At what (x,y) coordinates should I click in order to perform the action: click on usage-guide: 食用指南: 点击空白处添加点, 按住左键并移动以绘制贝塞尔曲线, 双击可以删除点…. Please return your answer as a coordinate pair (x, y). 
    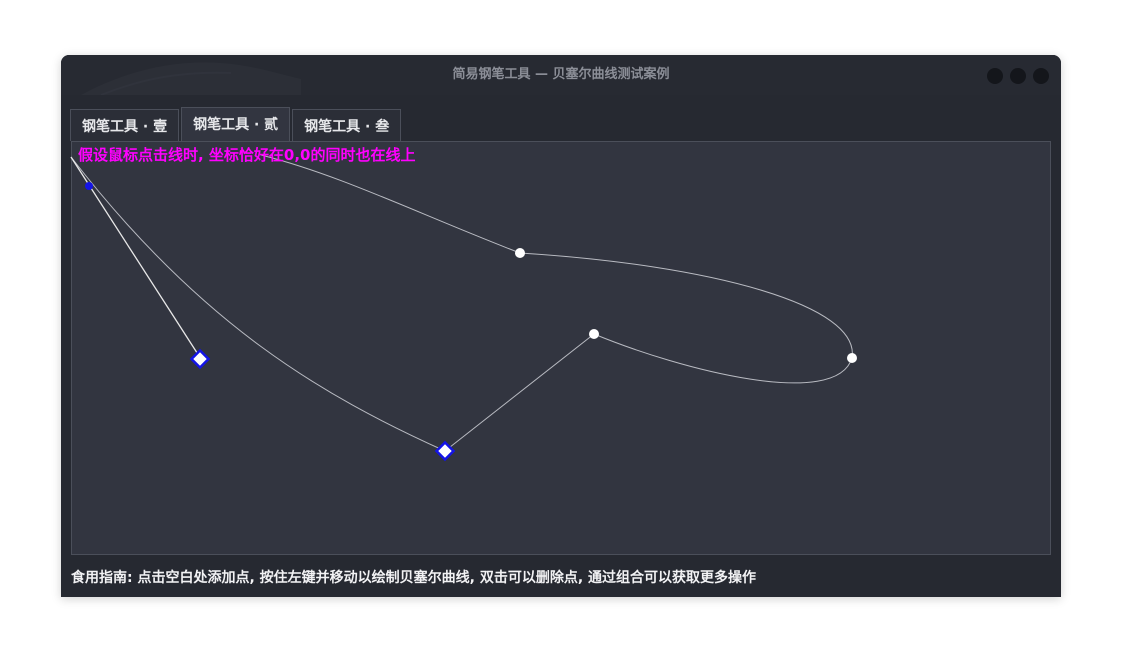
    Looking at the image, I should click on (414, 578).